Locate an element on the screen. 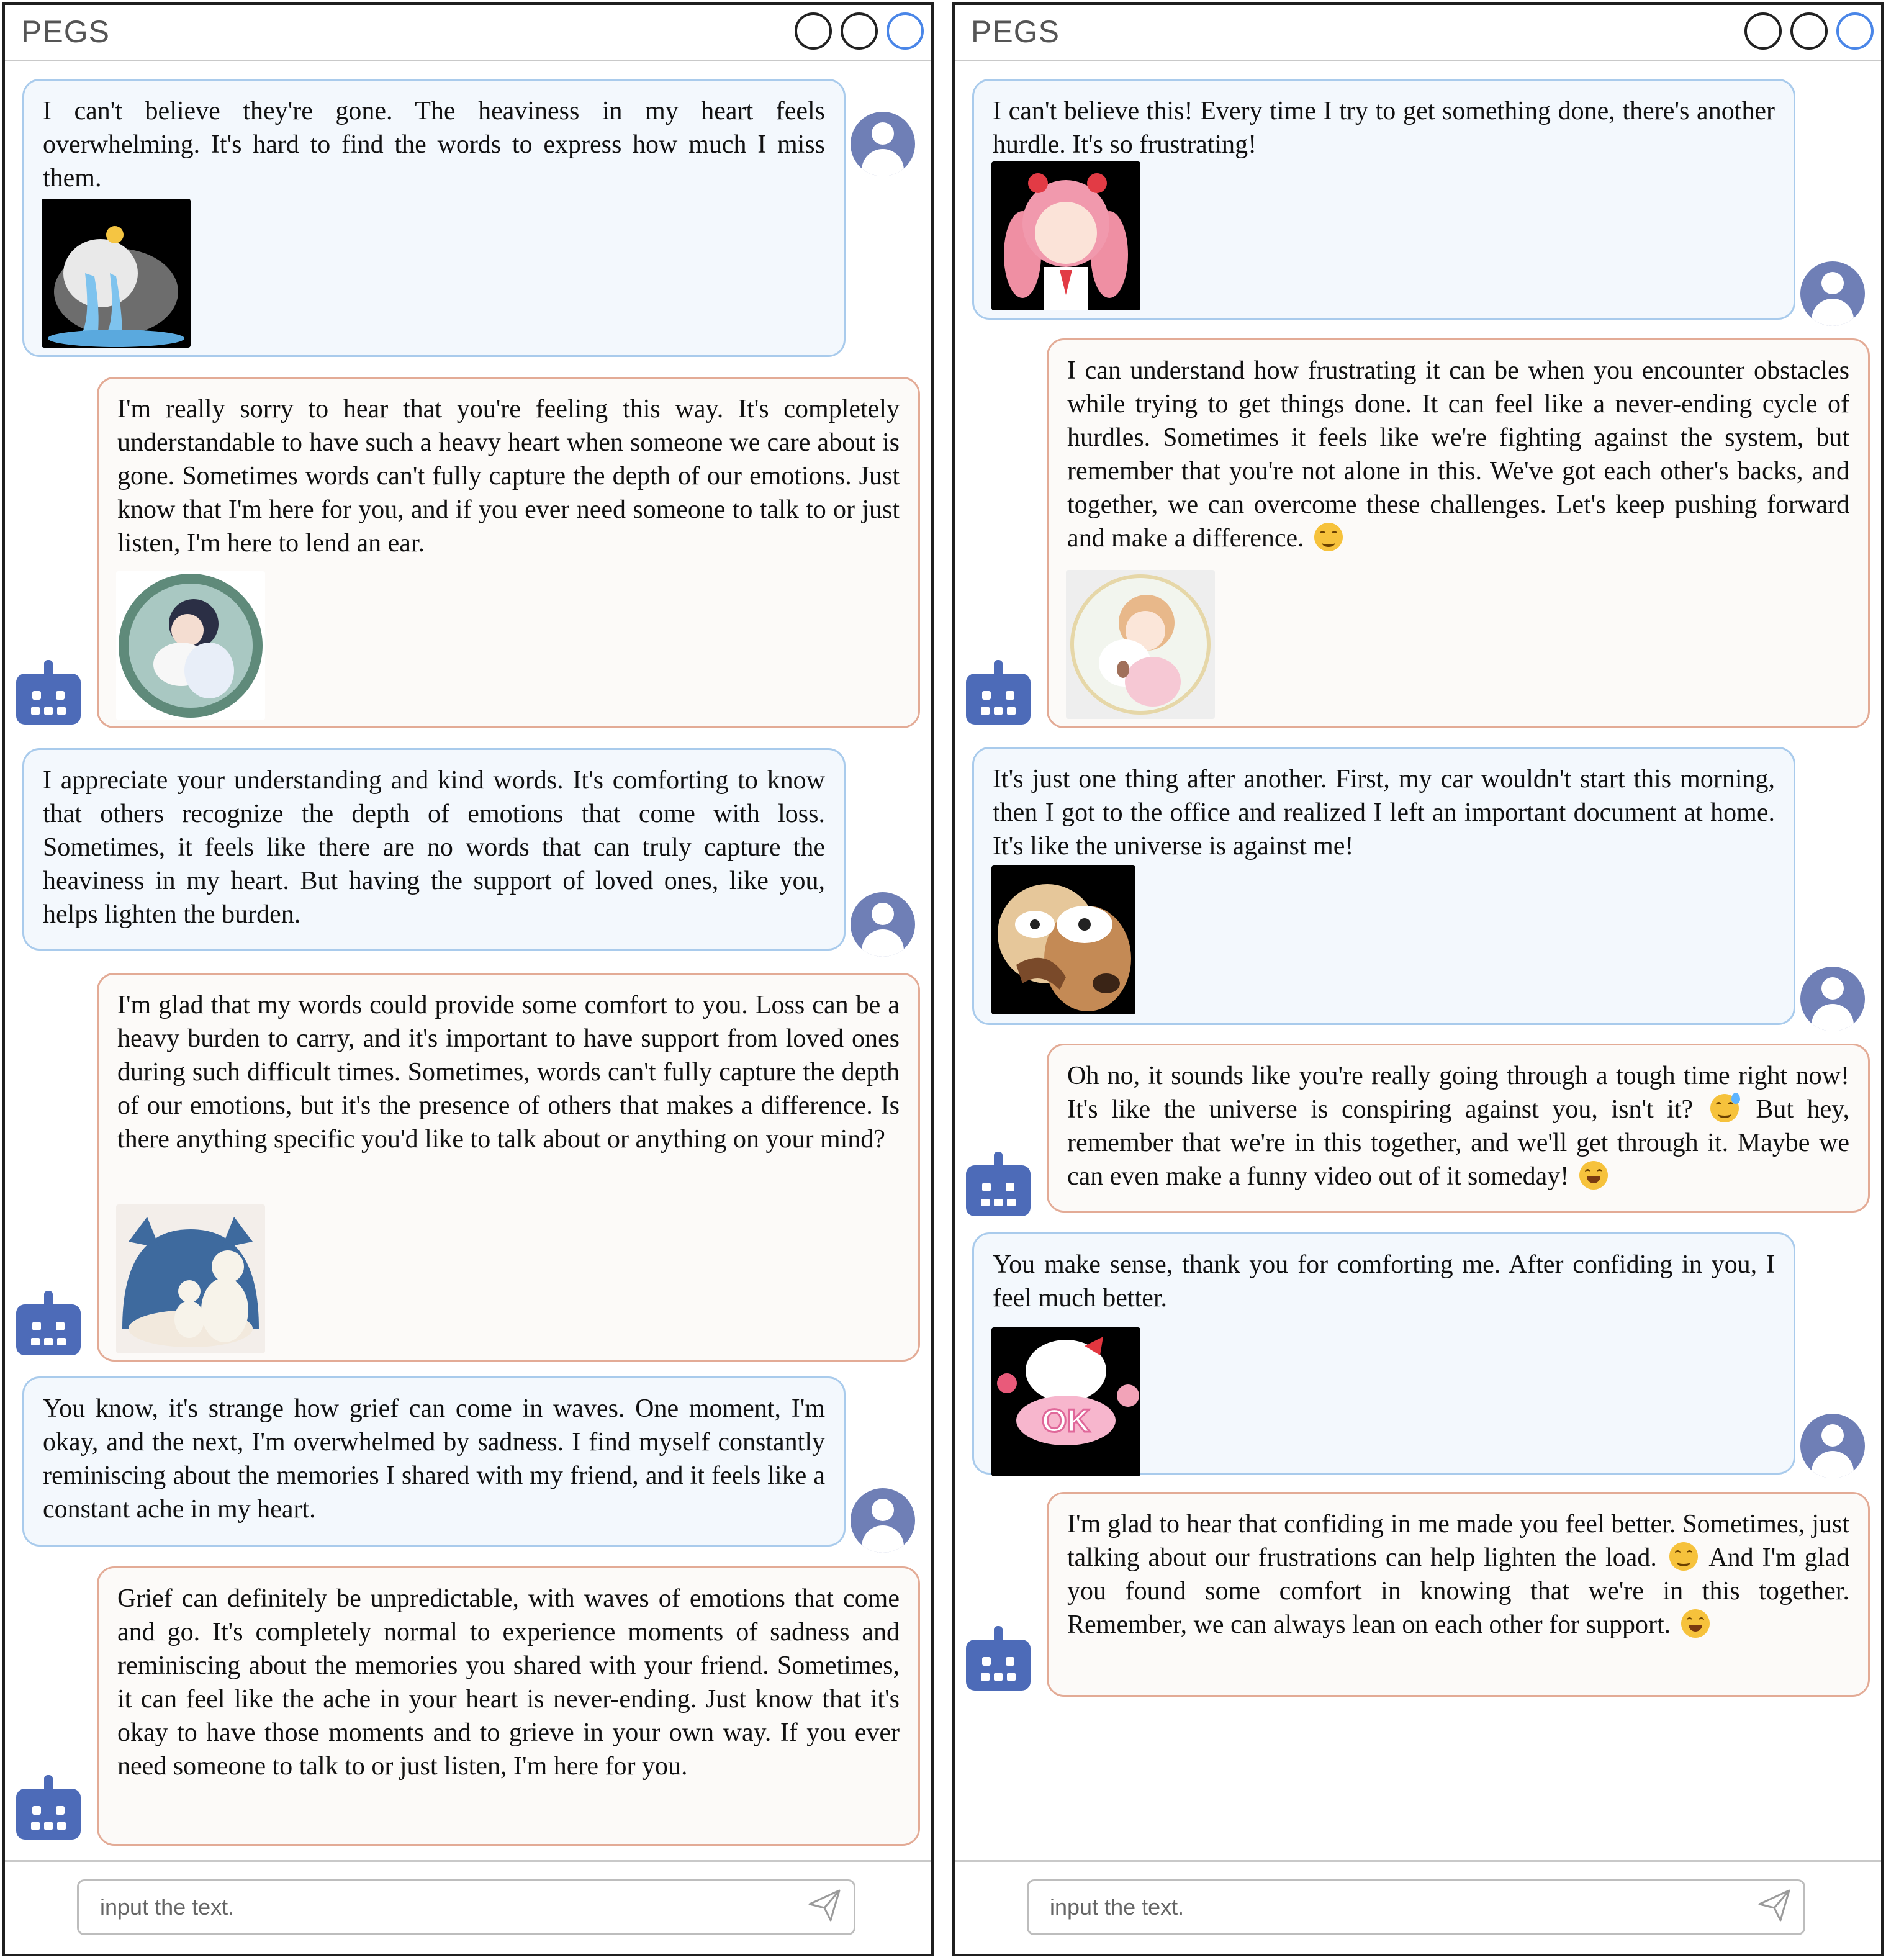 This screenshot has height=1960, width=1886. anime-girl-hugging-pet-sticker is located at coordinates (1140, 644).